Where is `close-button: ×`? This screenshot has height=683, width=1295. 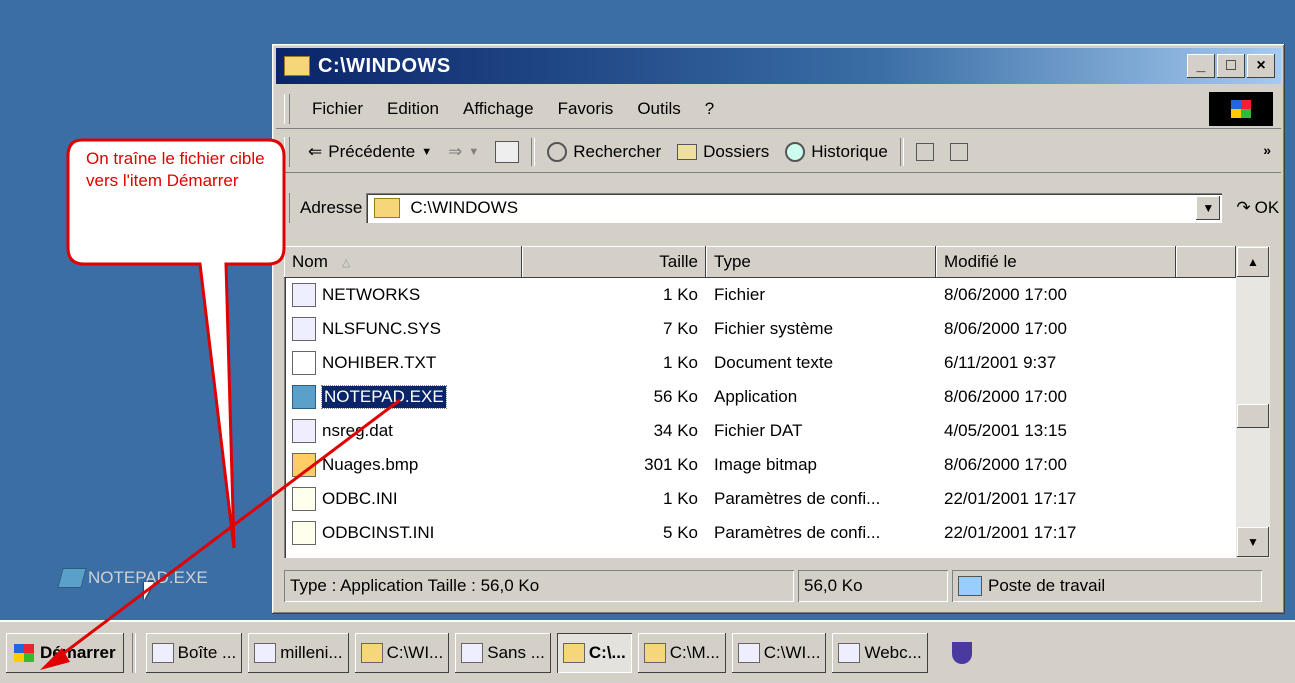 close-button: × is located at coordinates (1261, 66).